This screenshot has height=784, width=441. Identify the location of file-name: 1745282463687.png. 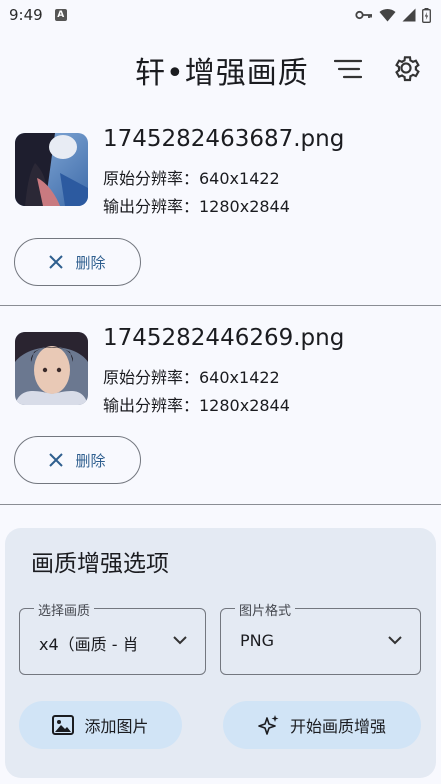
(224, 139).